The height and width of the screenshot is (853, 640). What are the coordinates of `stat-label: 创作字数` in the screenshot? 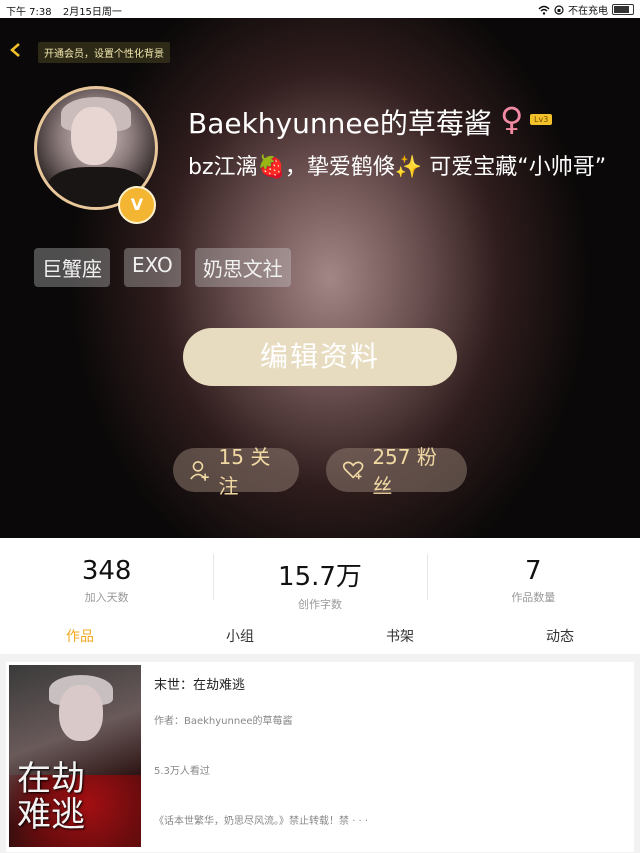 It's located at (319, 604).